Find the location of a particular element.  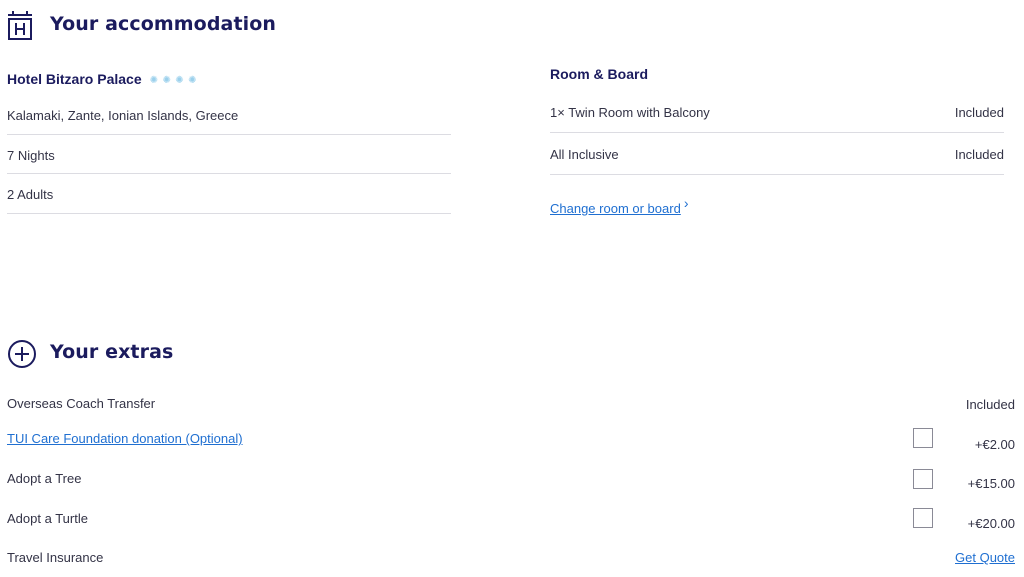

hotel-name-row: Hotel Bitzaro Palace ✺ ✺ ✺ ✺ is located at coordinates (102, 79).